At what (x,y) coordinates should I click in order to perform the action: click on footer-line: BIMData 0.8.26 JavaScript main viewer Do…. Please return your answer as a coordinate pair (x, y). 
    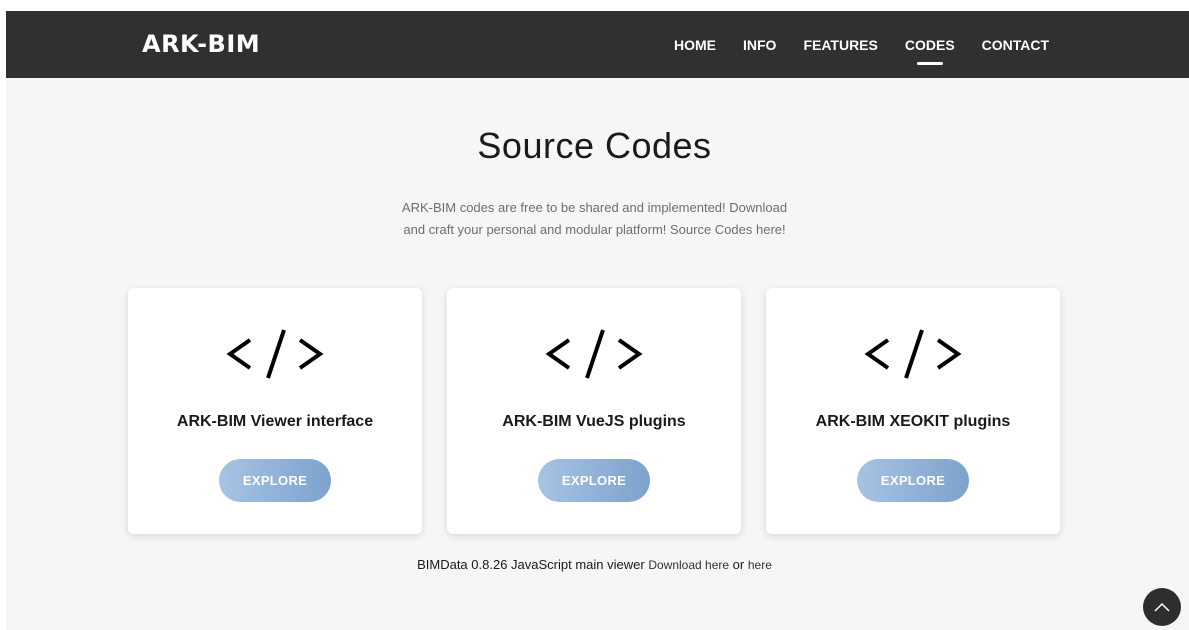
    Looking at the image, I should click on (594, 564).